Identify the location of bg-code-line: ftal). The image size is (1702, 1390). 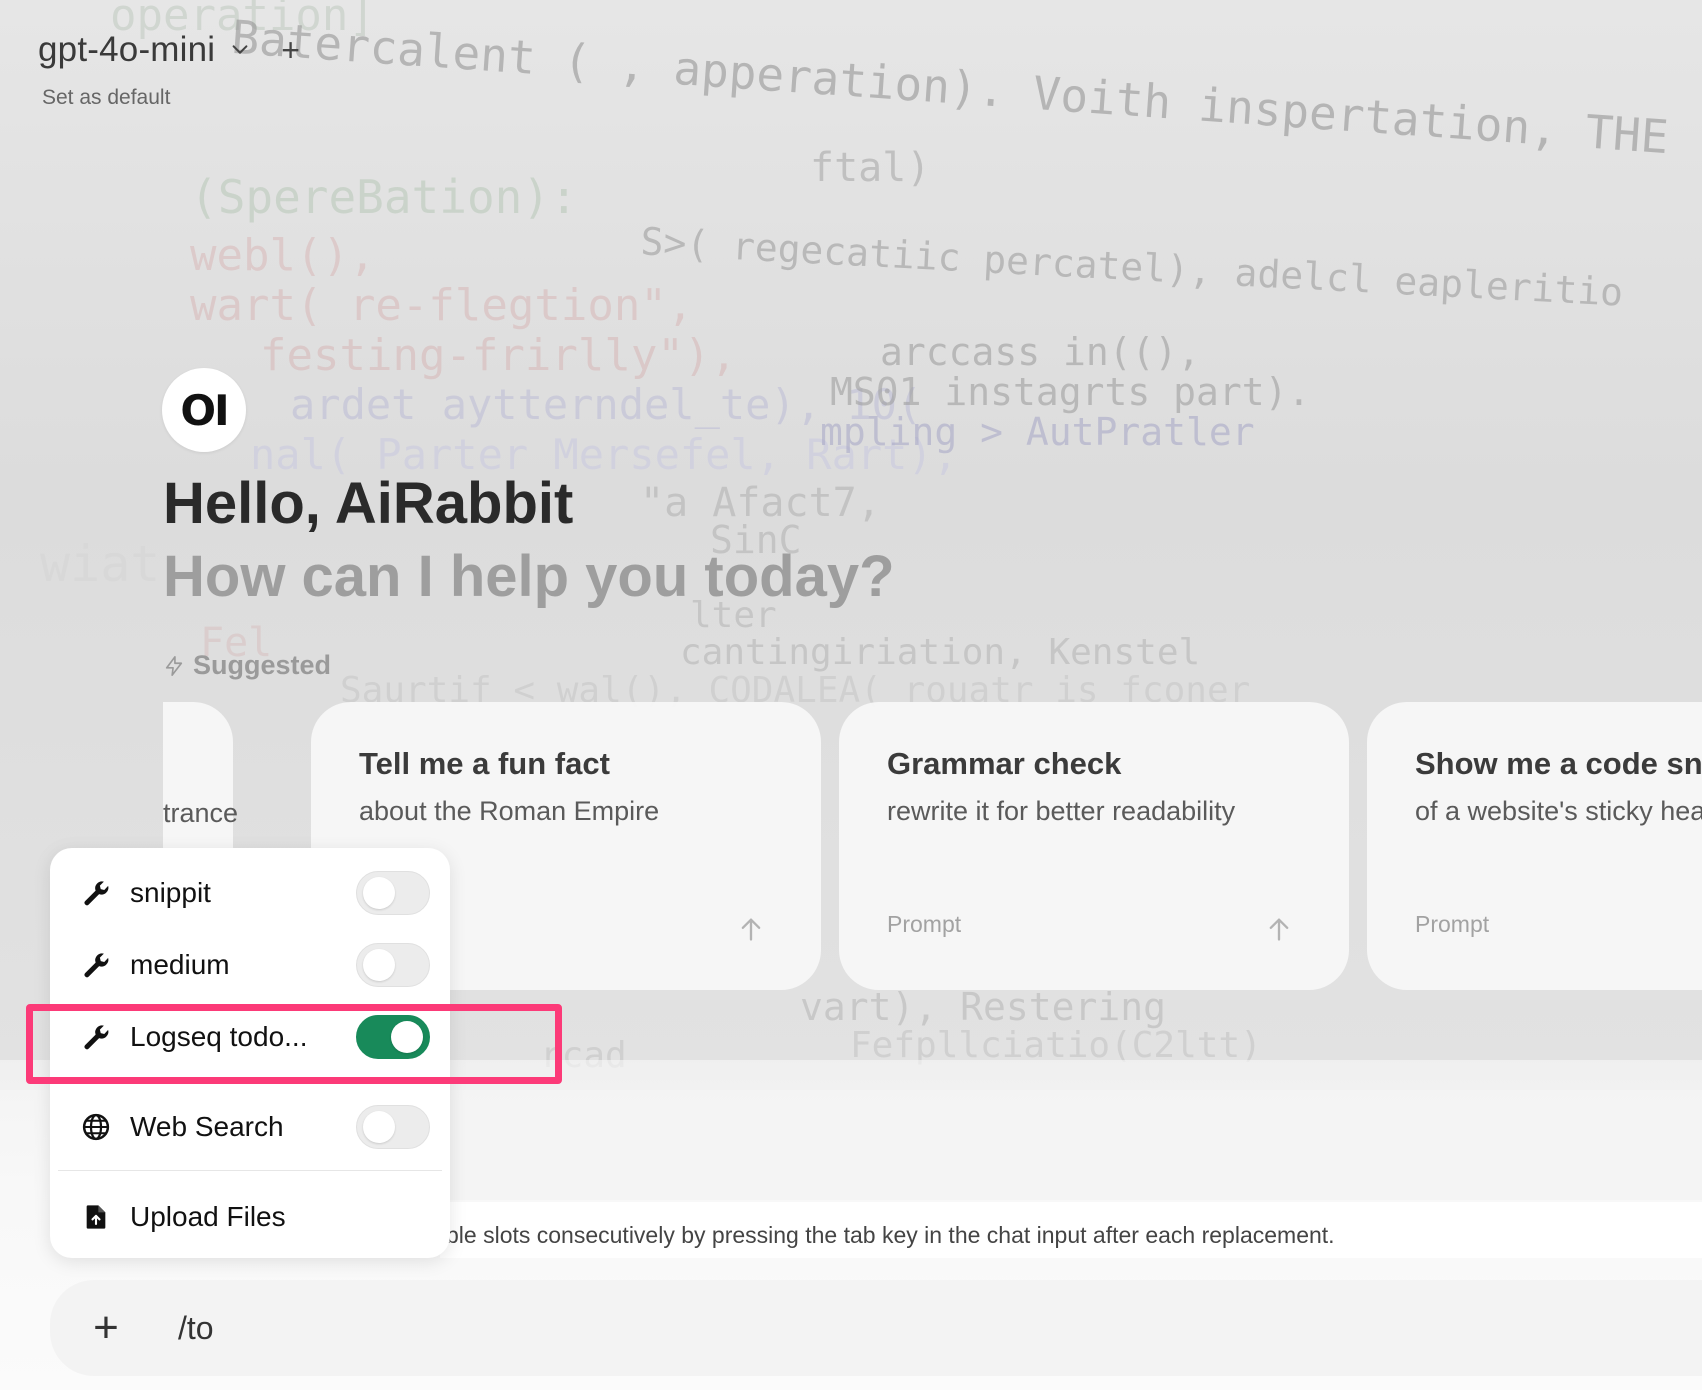
(870, 168).